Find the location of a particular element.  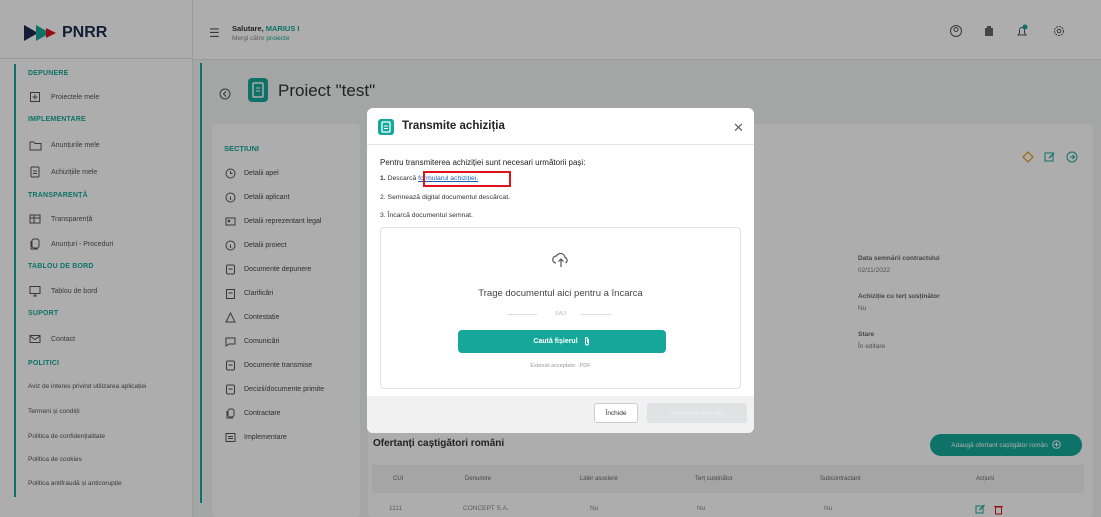

transmit-button: Transmite achiziția is located at coordinates (697, 413).